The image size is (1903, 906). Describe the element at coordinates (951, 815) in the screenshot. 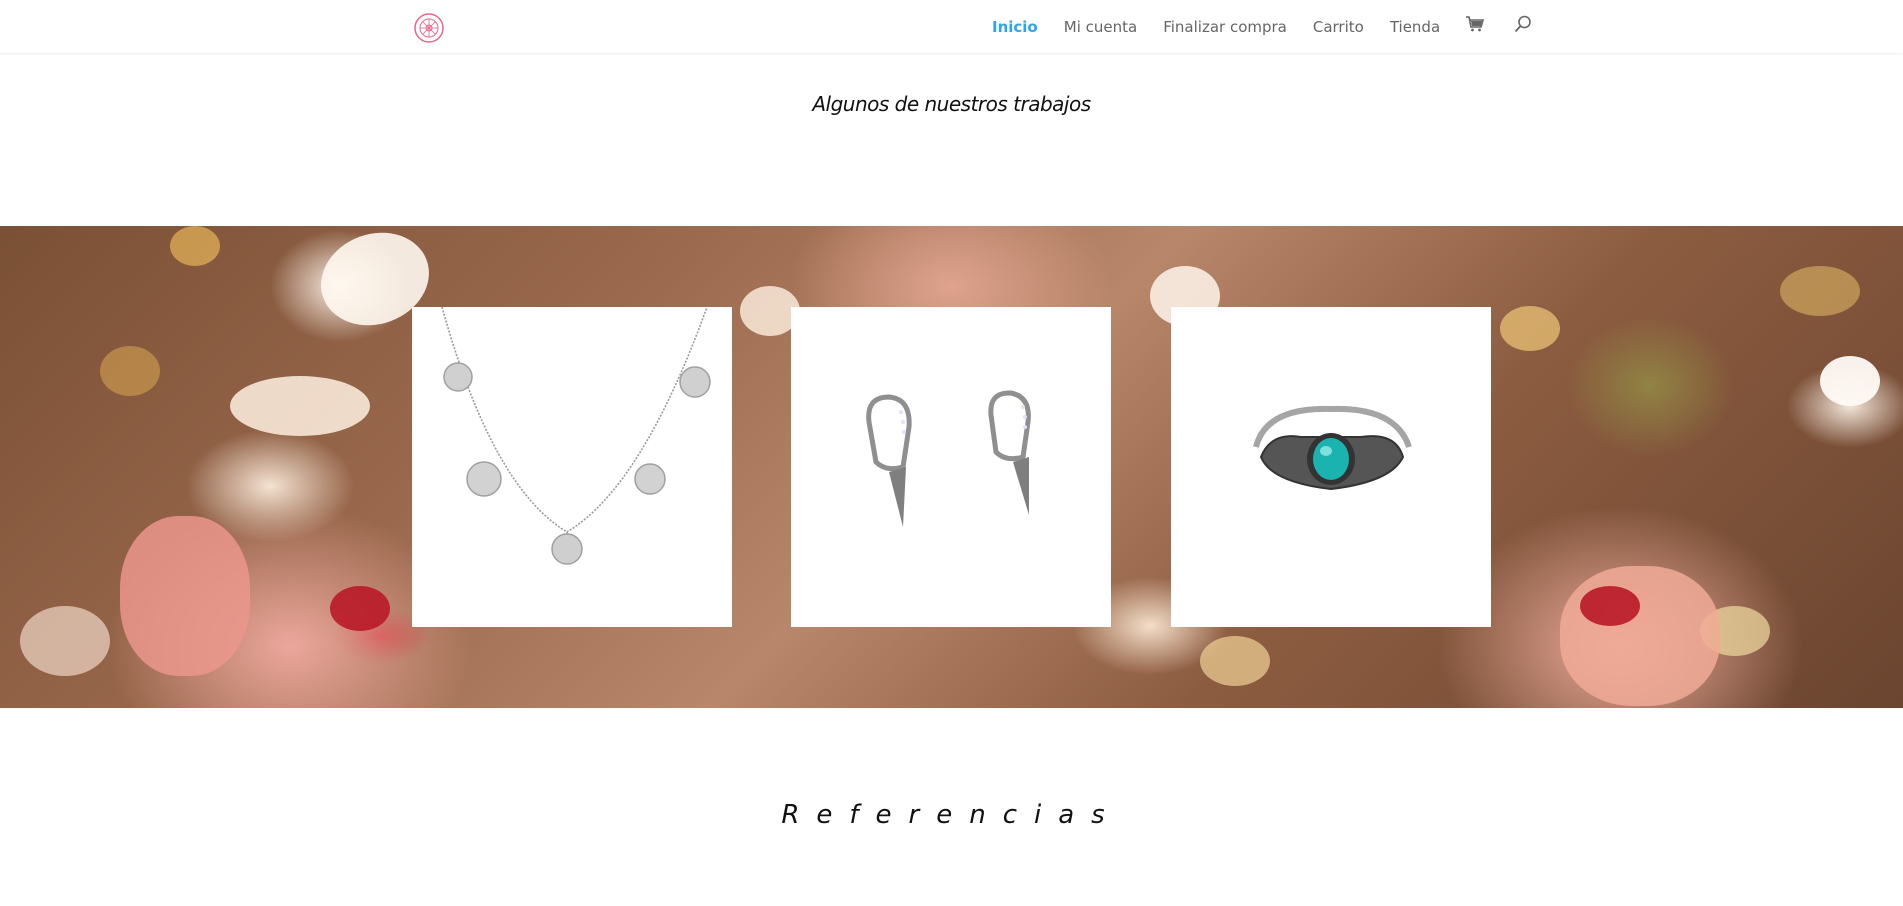

I see `references-title: Referencias` at that location.